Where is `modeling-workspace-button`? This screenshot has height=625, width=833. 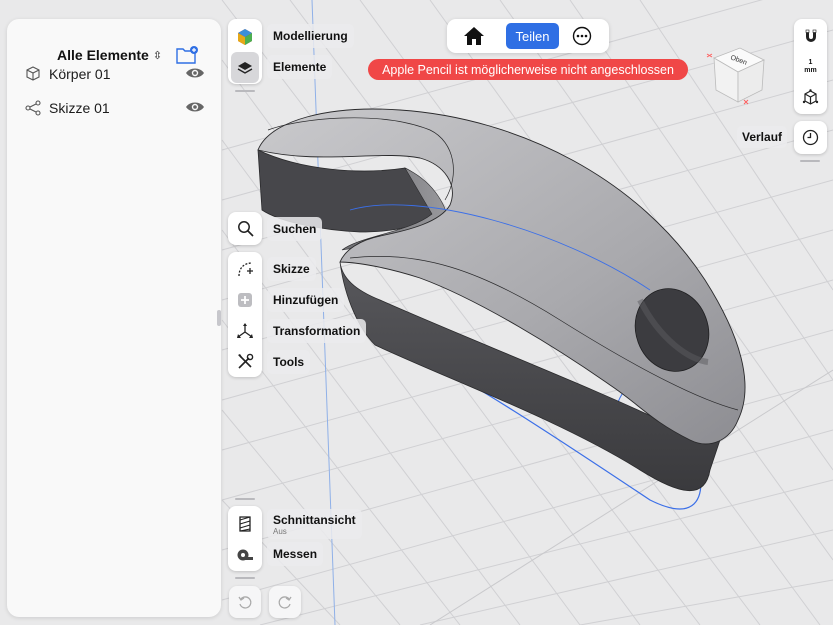
modeling-workspace-button is located at coordinates (245, 36).